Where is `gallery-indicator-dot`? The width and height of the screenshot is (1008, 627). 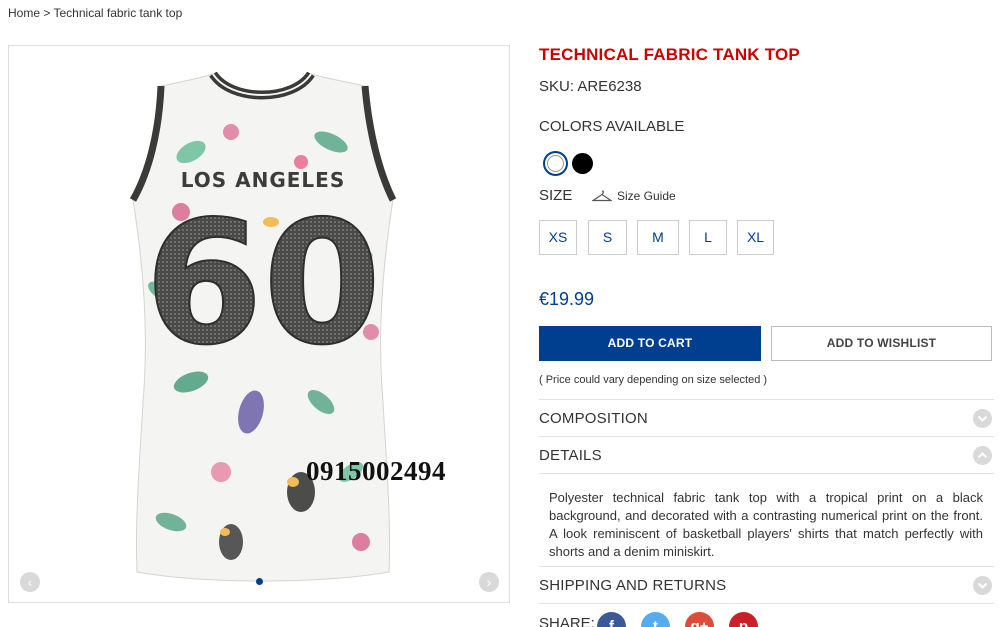 gallery-indicator-dot is located at coordinates (259, 581).